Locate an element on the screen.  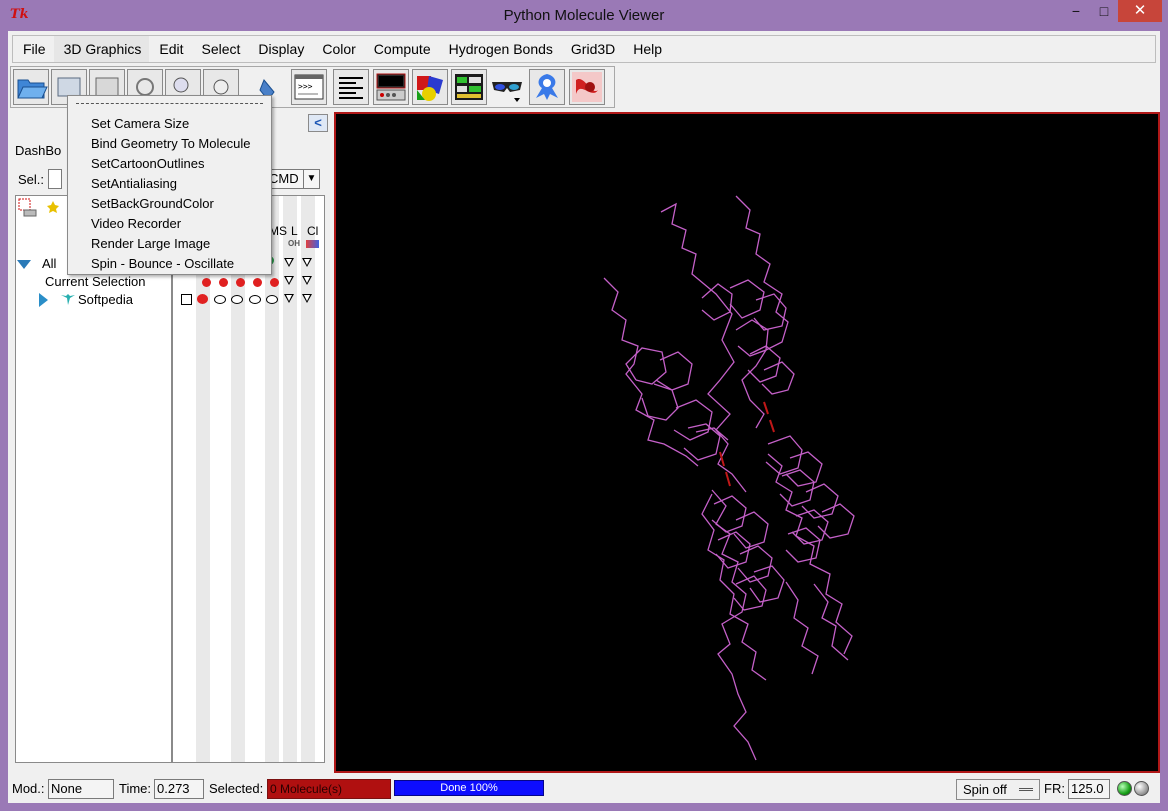
menu-compute: Compute is located at coordinates (401, 49).